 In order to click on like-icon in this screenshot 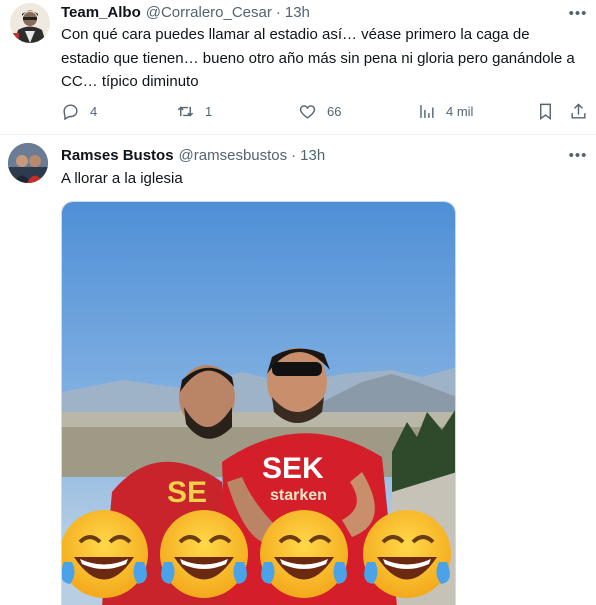, I will do `click(307, 111)`.